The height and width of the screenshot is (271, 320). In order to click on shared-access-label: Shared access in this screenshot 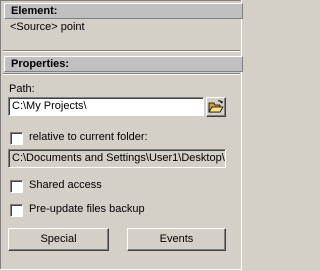, I will do `click(65, 185)`.